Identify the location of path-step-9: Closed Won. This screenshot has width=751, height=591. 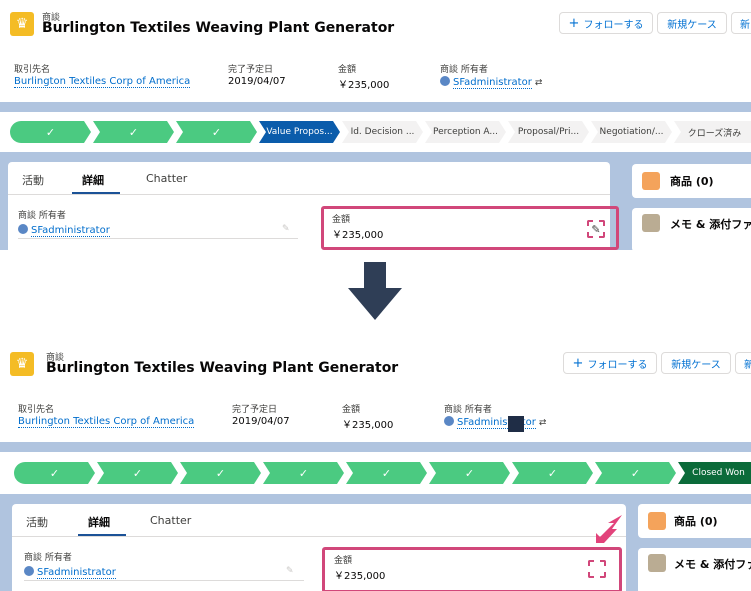
(714, 473).